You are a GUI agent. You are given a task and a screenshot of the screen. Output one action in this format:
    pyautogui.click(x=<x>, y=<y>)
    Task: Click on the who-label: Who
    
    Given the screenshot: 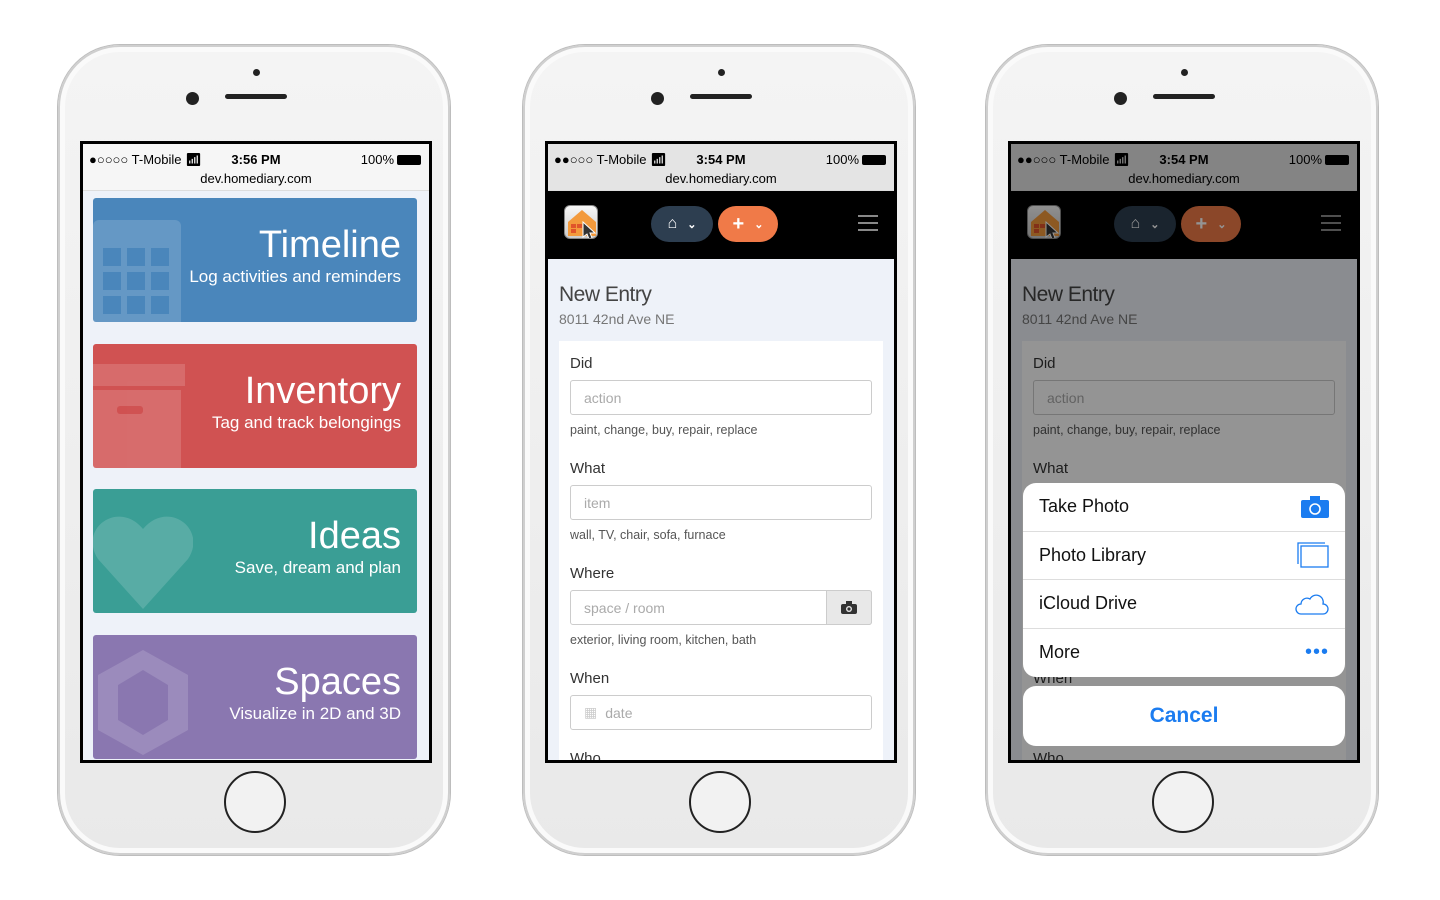 What is the action you would take?
    pyautogui.click(x=585, y=756)
    